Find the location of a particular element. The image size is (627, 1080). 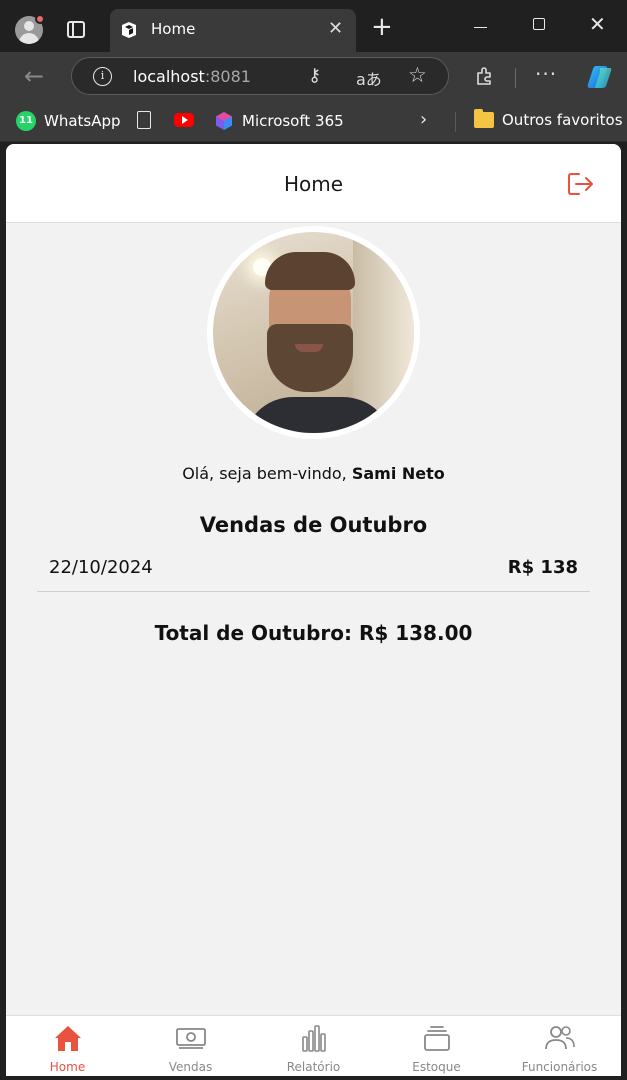

home-icon is located at coordinates (68, 1038).